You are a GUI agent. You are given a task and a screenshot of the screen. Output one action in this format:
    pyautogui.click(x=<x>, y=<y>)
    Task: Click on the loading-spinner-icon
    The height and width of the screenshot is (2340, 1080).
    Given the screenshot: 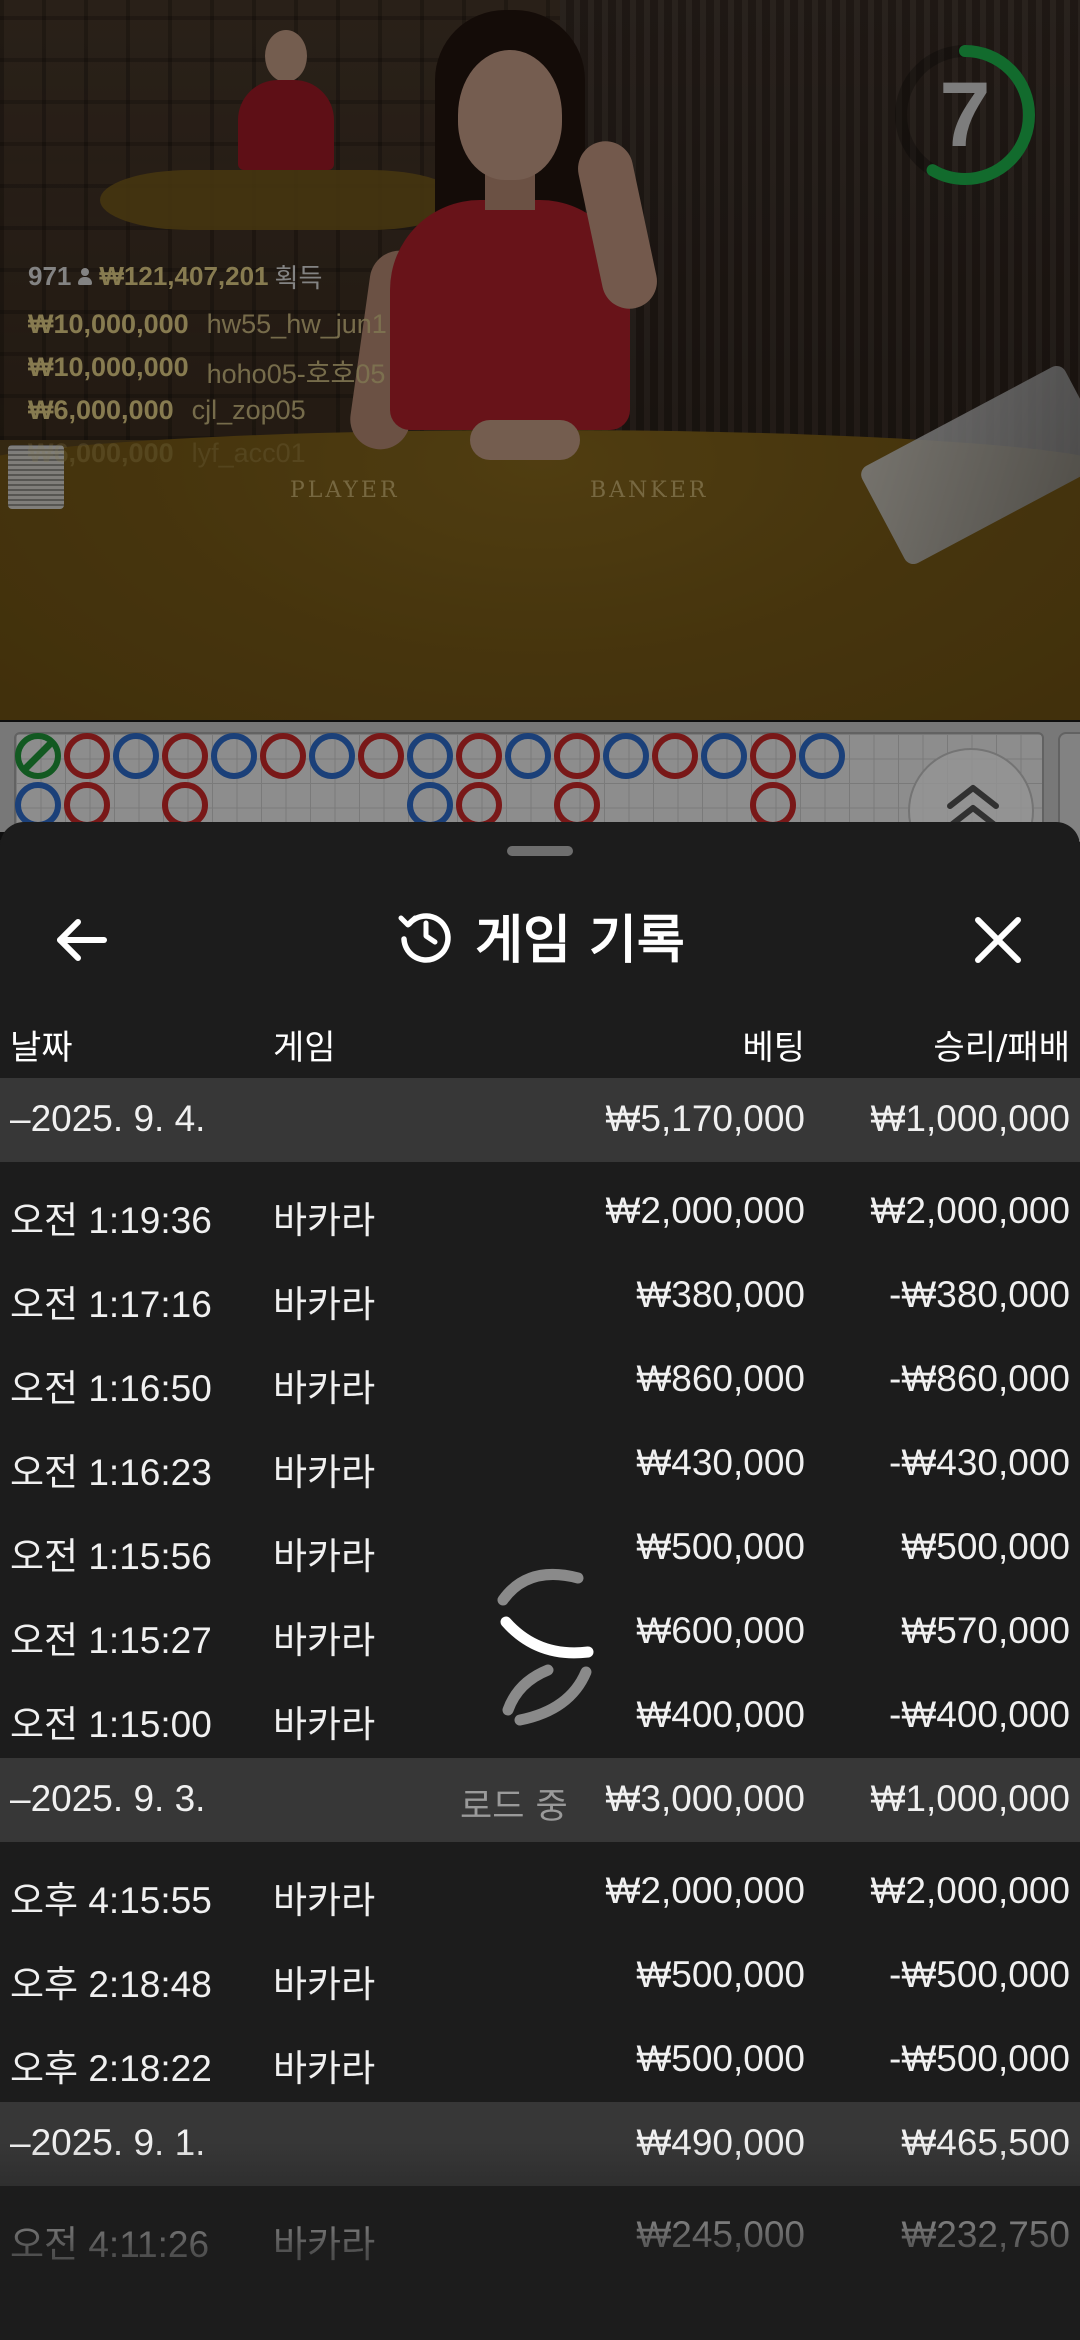 What is the action you would take?
    pyautogui.click(x=545, y=1647)
    